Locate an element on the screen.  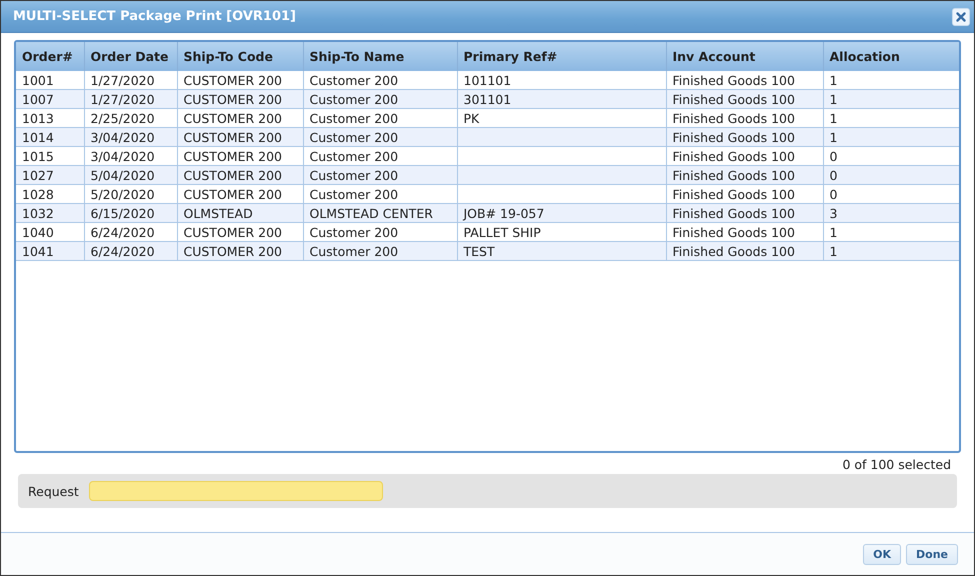
table-cell: 5/04/2020 is located at coordinates (130, 175).